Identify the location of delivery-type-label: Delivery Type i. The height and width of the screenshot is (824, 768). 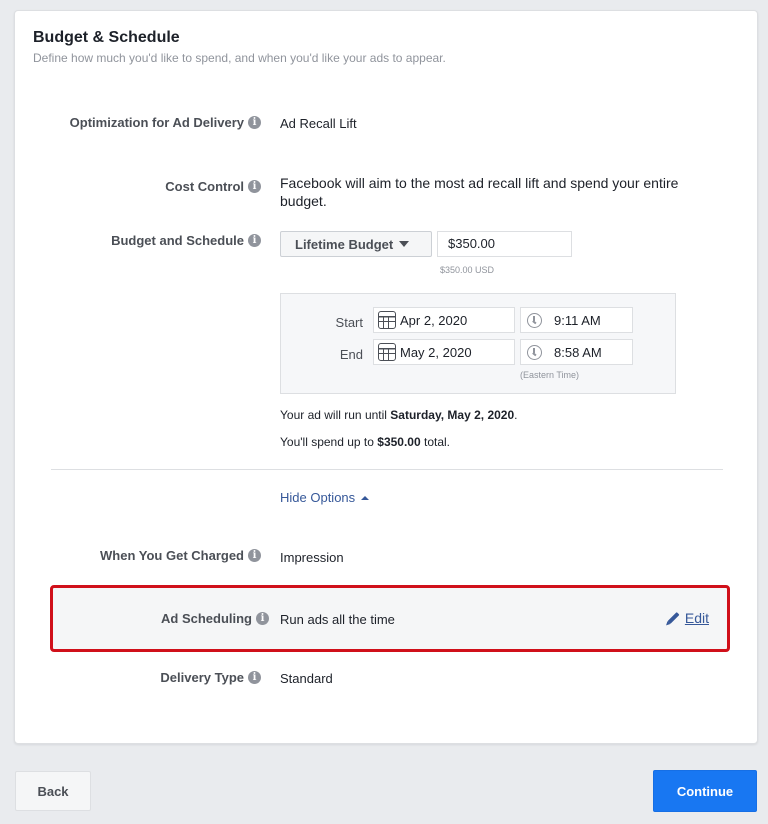
(210, 677).